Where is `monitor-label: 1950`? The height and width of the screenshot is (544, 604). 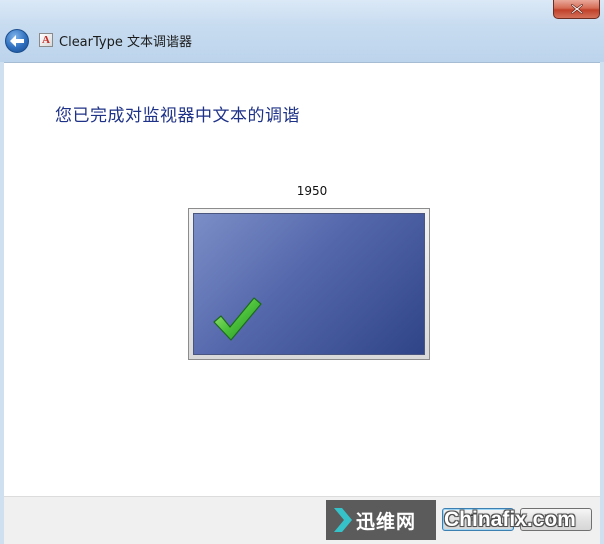
monitor-label: 1950 is located at coordinates (312, 191).